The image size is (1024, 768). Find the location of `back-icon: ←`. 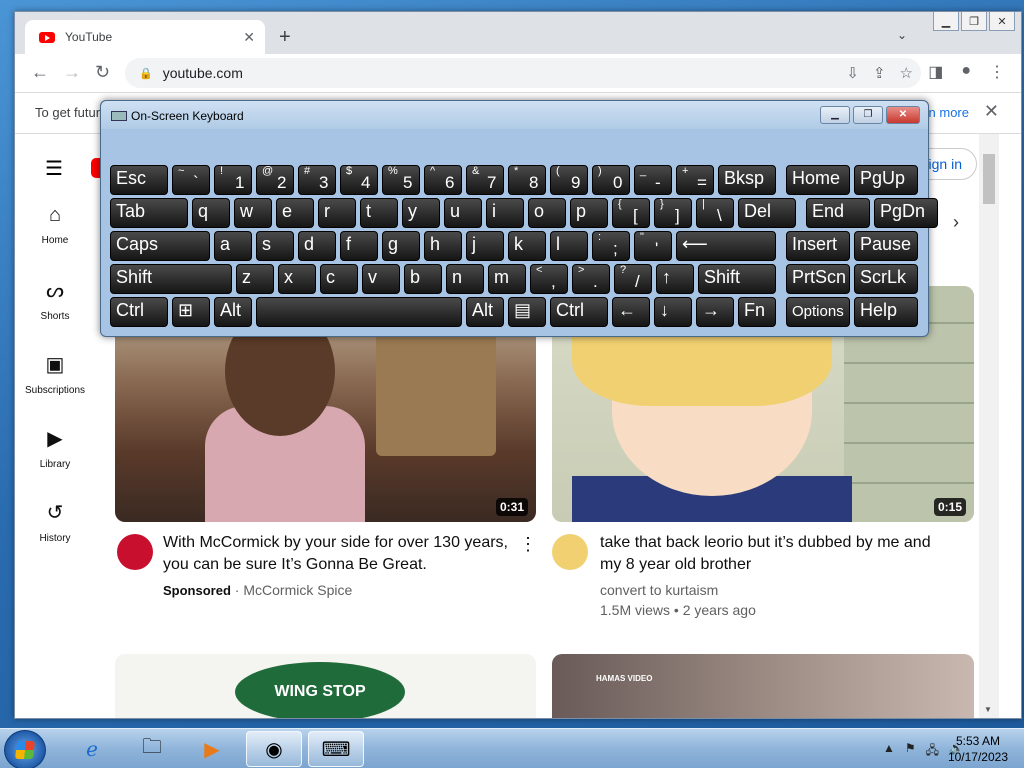

back-icon: ← is located at coordinates (40, 72).